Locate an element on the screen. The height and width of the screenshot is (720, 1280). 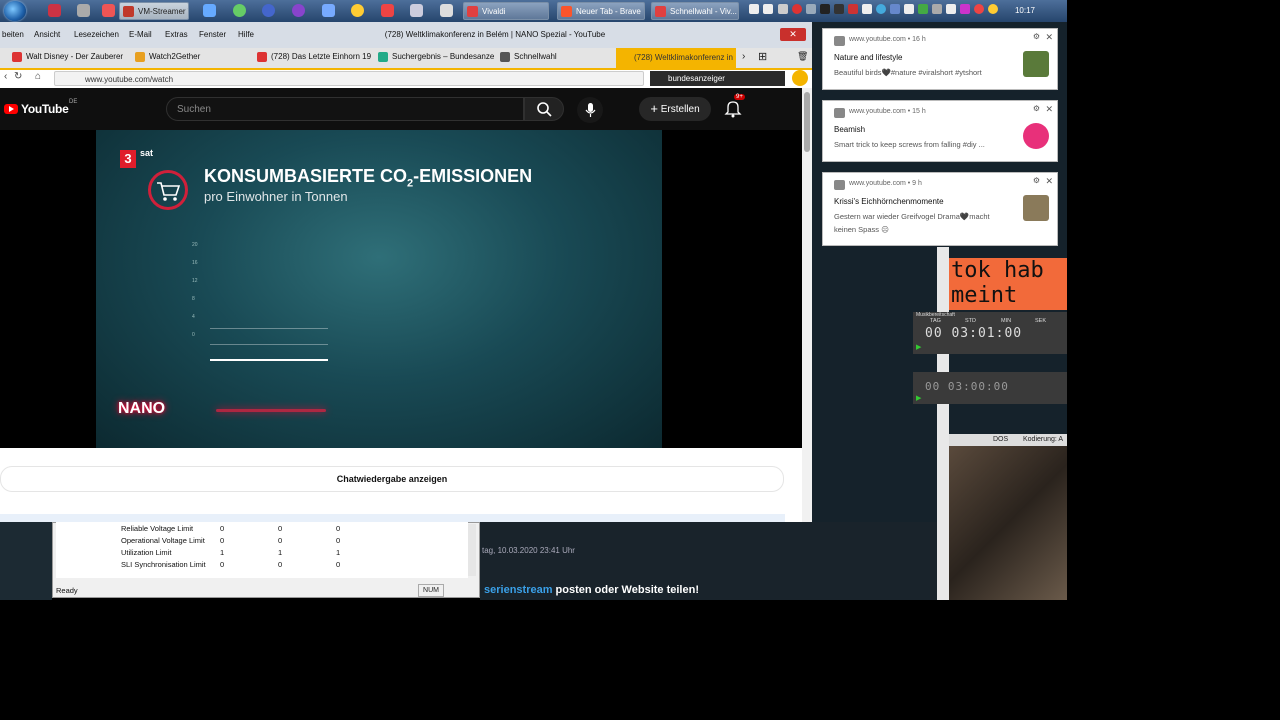
bookmark-item: Schnellwahl is located at coordinates (528, 57).